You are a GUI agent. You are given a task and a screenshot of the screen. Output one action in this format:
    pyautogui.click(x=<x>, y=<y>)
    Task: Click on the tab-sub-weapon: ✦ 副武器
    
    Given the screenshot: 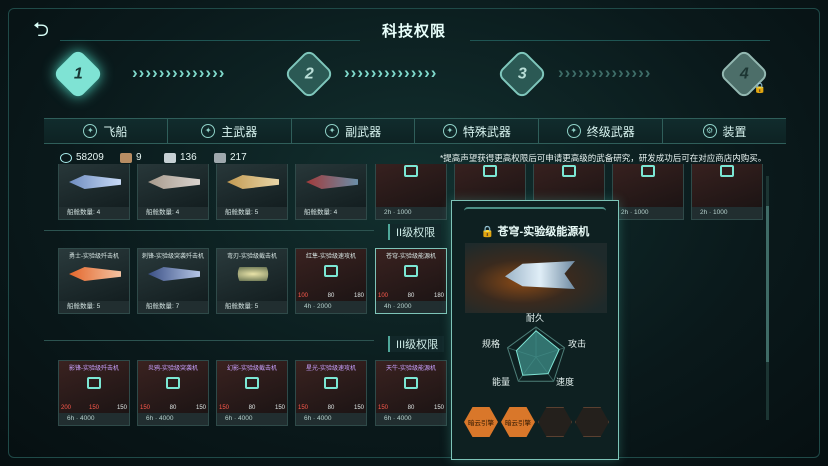 What is the action you would take?
    pyautogui.click(x=354, y=131)
    